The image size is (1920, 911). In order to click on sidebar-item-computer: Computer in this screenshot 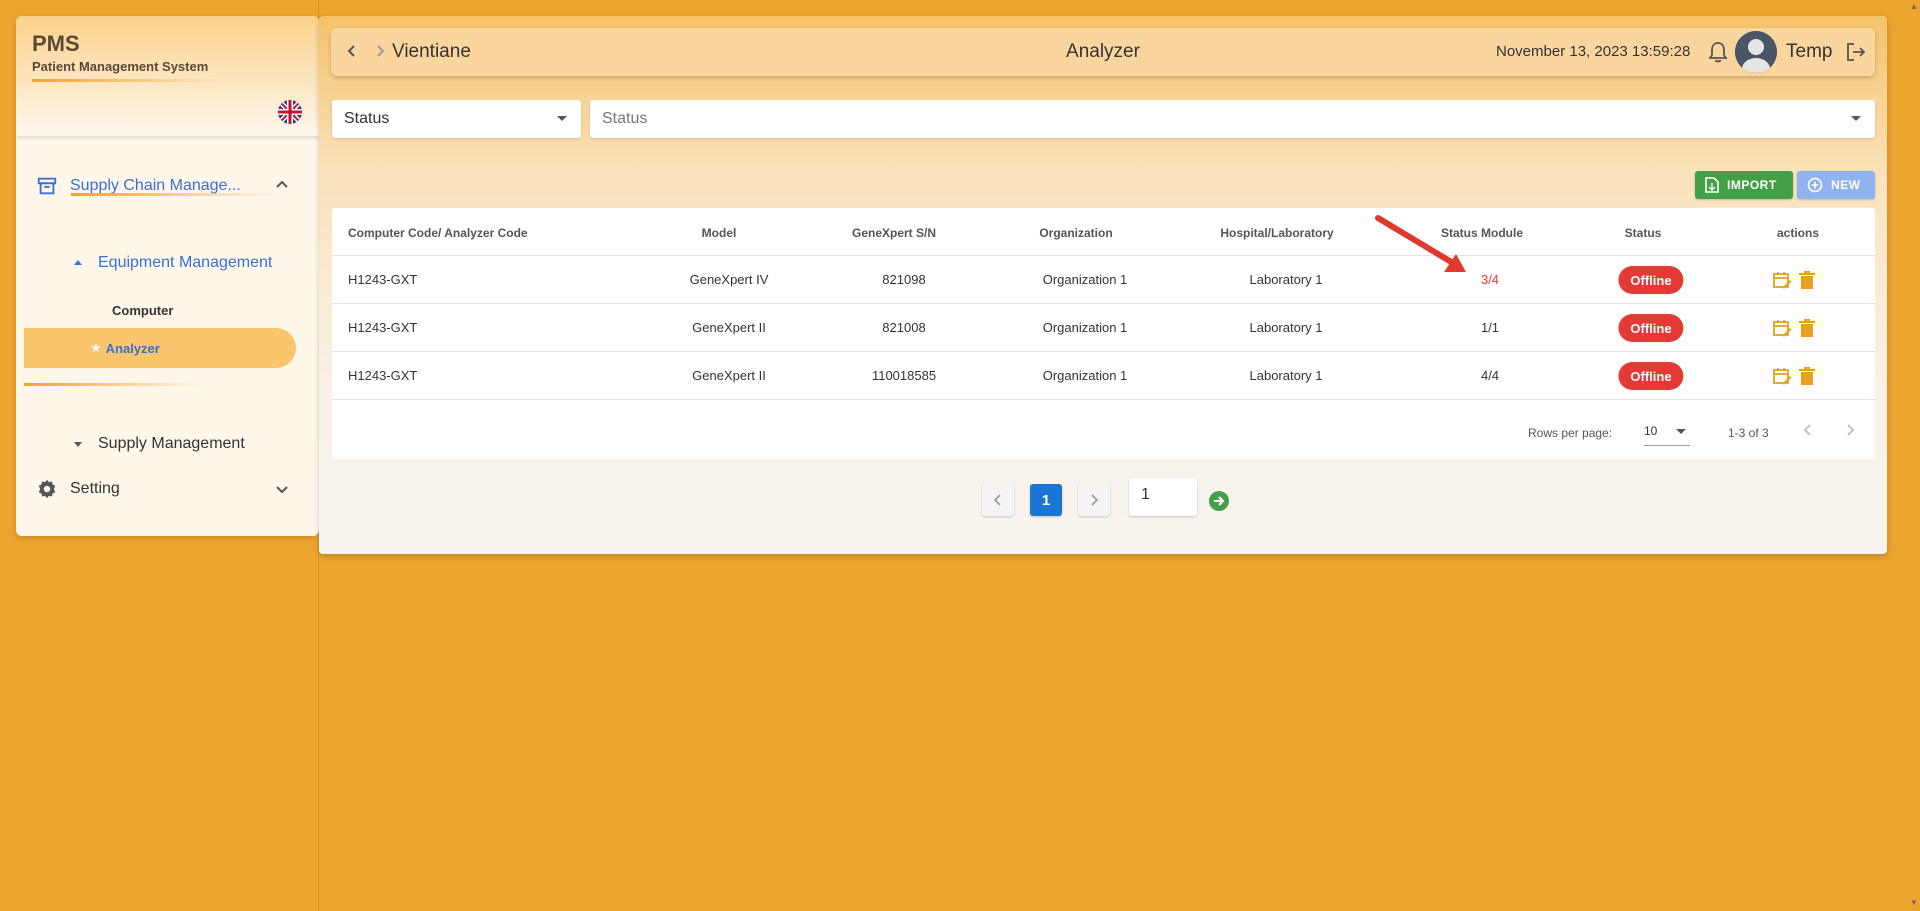, I will do `click(142, 310)`.